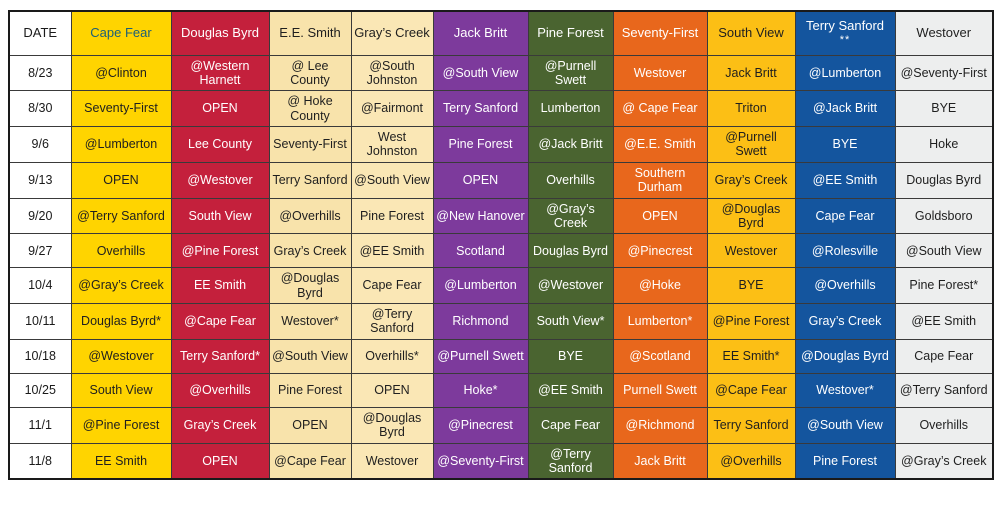 The image size is (1000, 512). What do you see at coordinates (570, 285) in the screenshot?
I see `matchup-cell-pine: @Westover` at bounding box center [570, 285].